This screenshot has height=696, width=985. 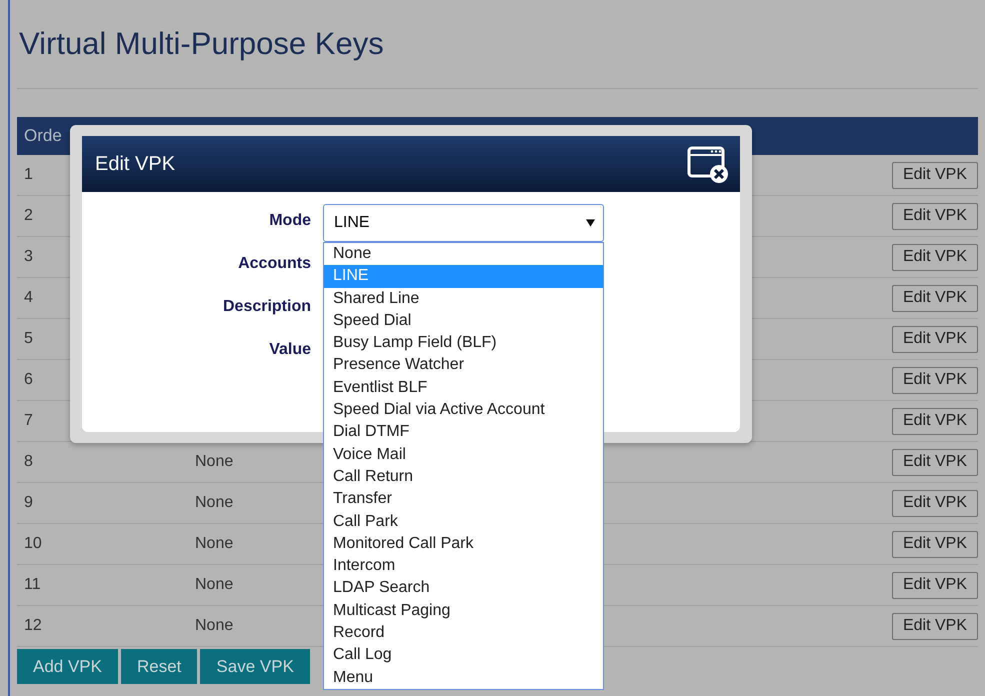 What do you see at coordinates (135, 164) in the screenshot?
I see `dialog-title: Edit VPK` at bounding box center [135, 164].